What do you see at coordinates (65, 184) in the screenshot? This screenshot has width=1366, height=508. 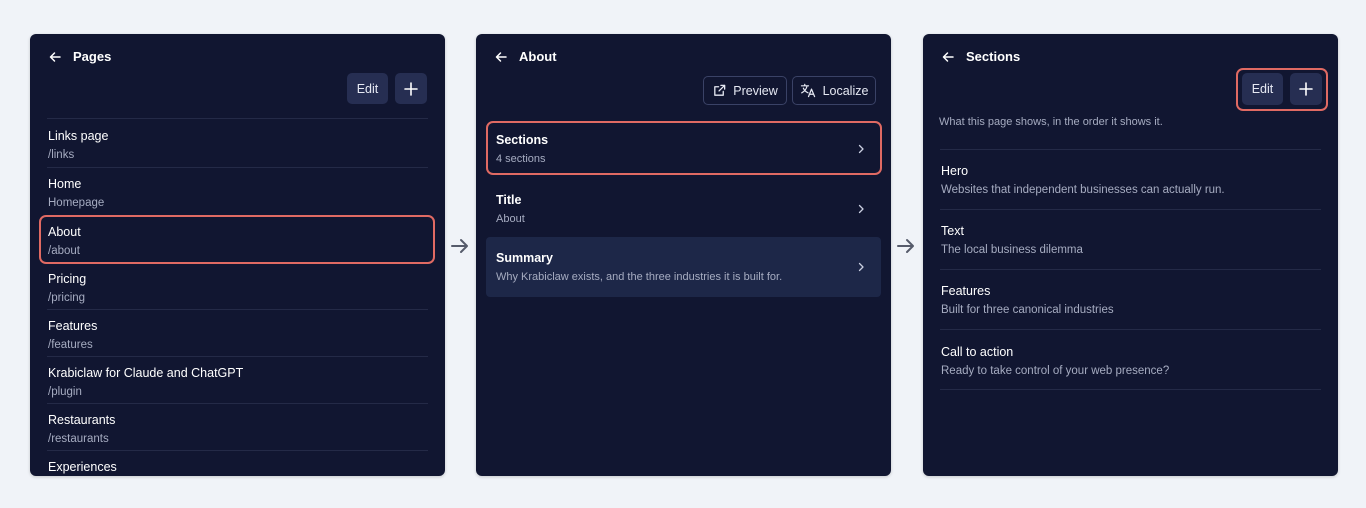 I see `page-list-item-title: Home` at bounding box center [65, 184].